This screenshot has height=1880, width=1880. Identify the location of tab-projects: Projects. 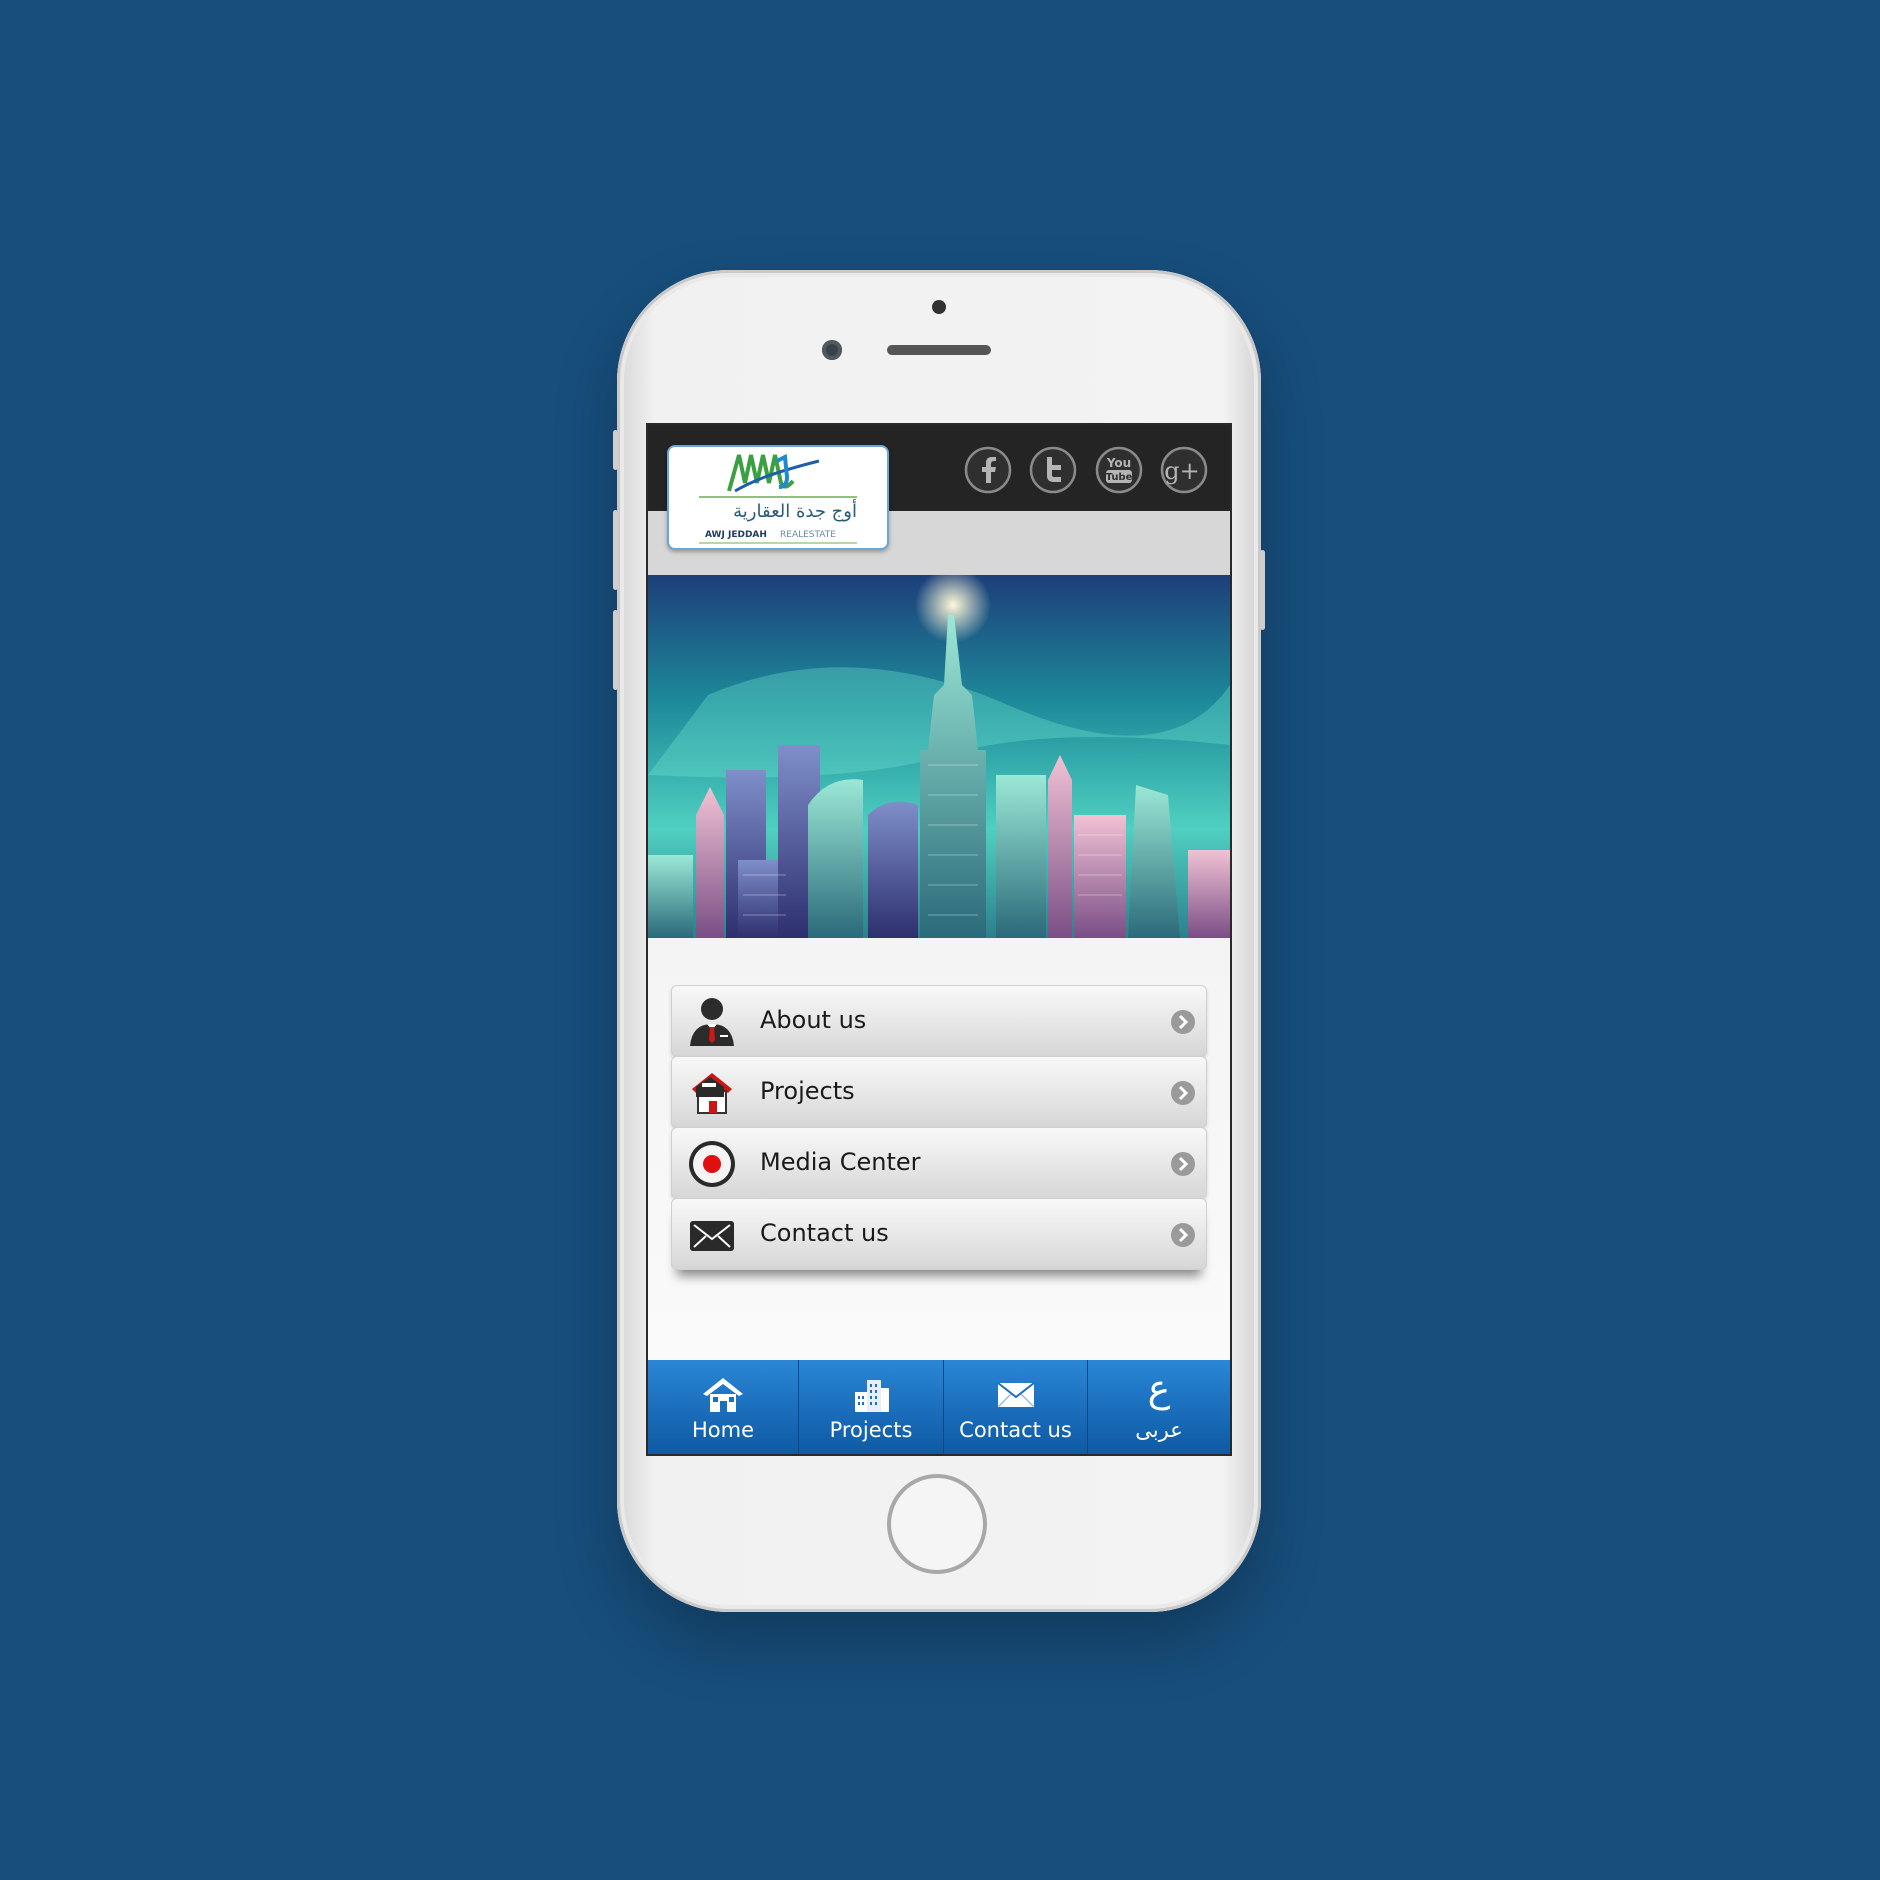
(871, 1407).